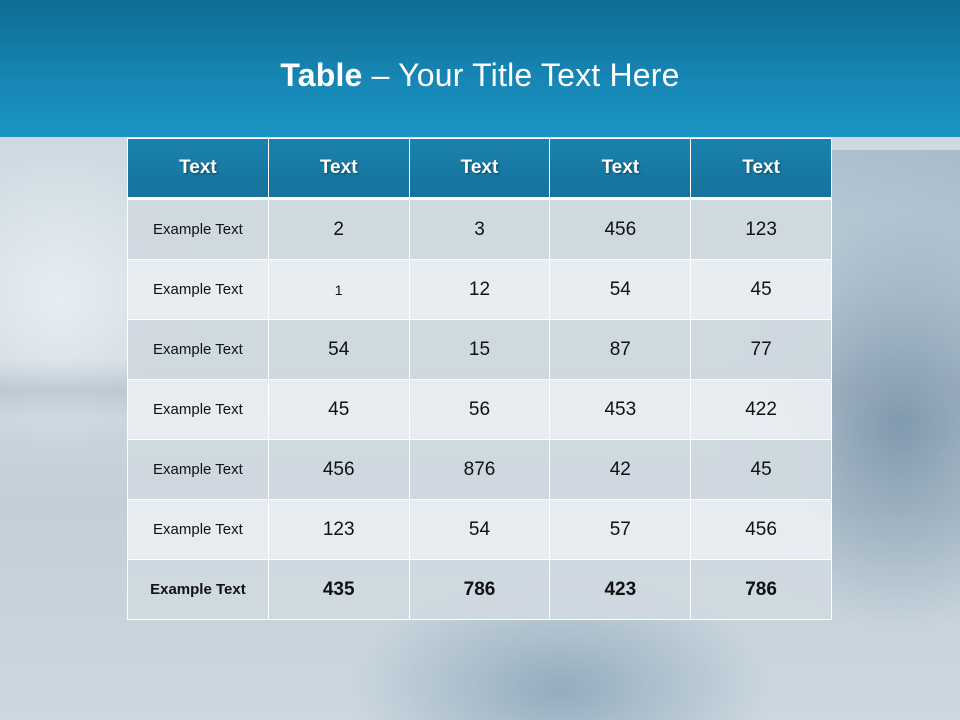 The image size is (960, 720). Describe the element at coordinates (620, 409) in the screenshot. I see `table-cell: 453` at that location.